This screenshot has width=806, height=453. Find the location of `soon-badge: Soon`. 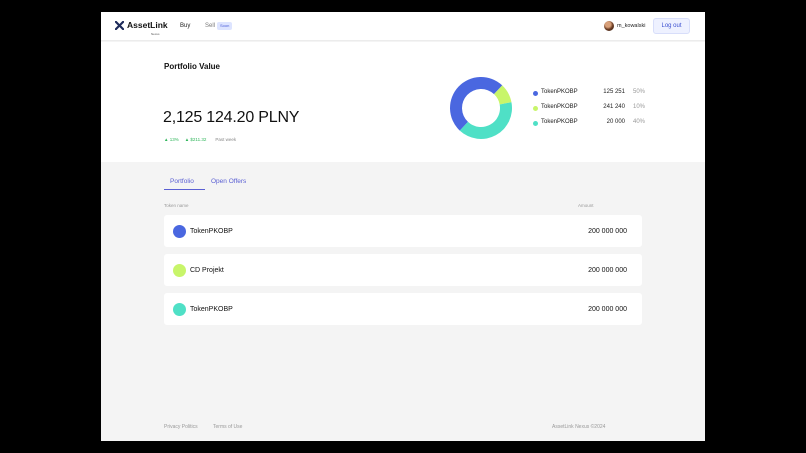

soon-badge: Soon is located at coordinates (225, 26).